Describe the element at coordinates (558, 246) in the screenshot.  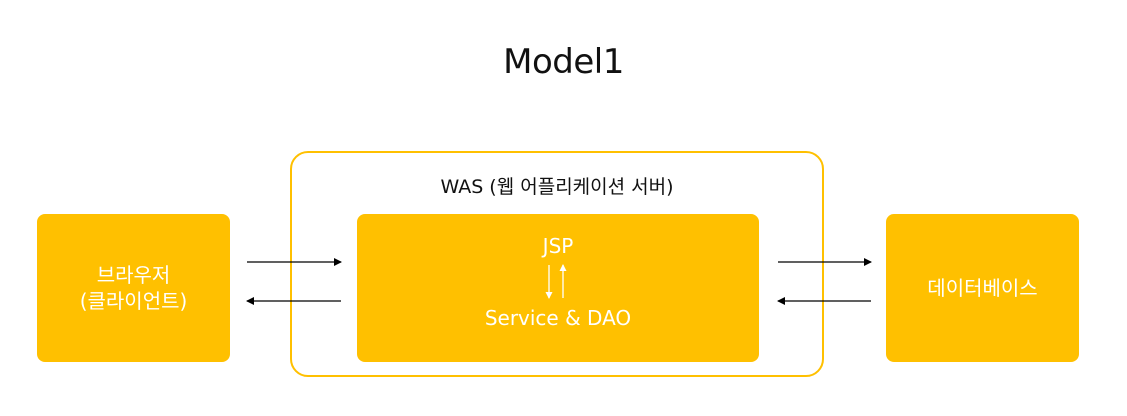
I see `jsp-label: JSP` at that location.